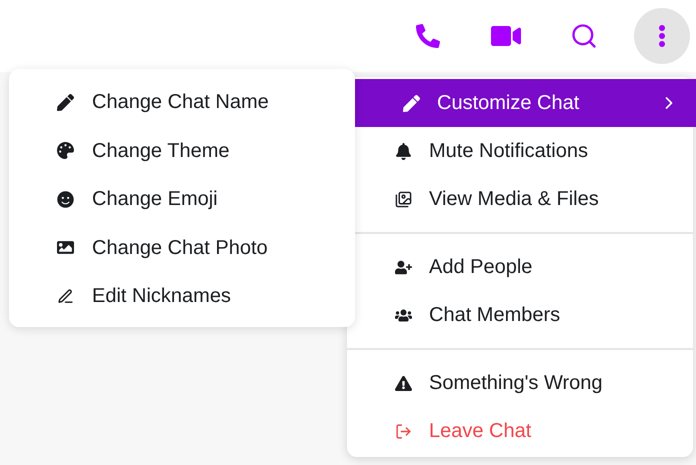  What do you see at coordinates (525, 103) in the screenshot?
I see `menu-item: Customize Chat` at bounding box center [525, 103].